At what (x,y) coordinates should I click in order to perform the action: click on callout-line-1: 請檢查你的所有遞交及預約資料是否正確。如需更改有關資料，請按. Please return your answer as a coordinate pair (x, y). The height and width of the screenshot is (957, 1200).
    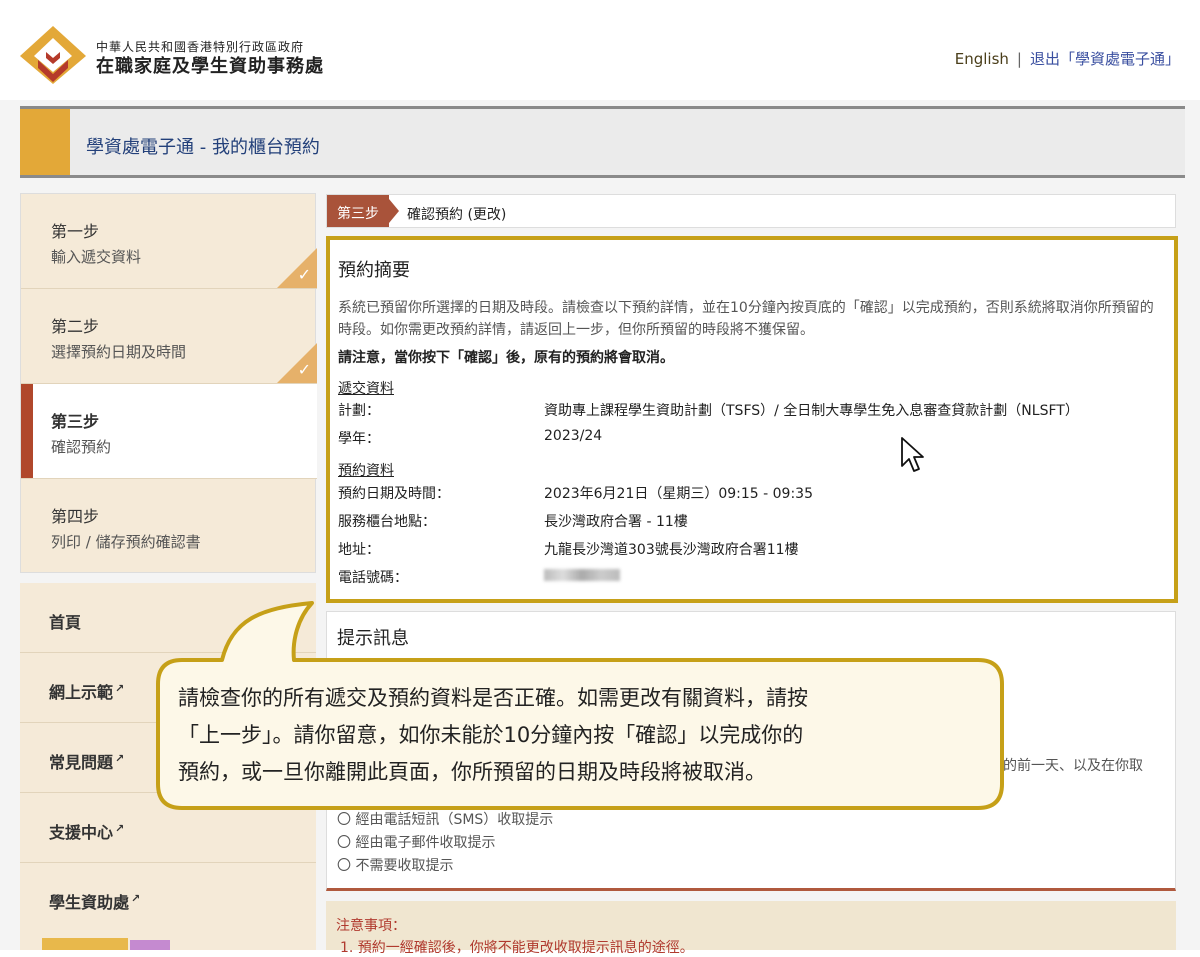
    Looking at the image, I should click on (493, 698).